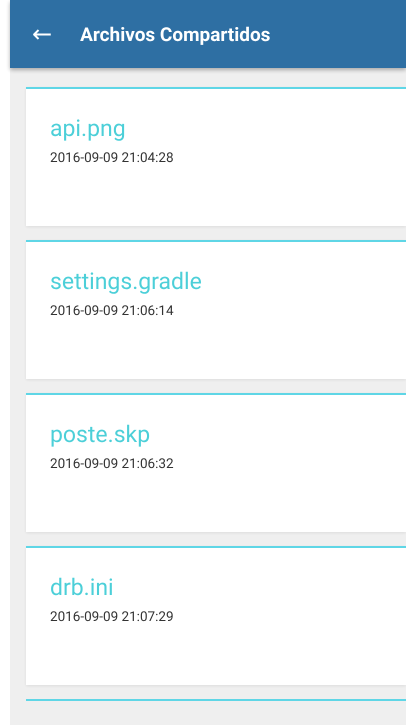 The height and width of the screenshot is (725, 406). I want to click on file-name: drb.ini, so click(82, 587).